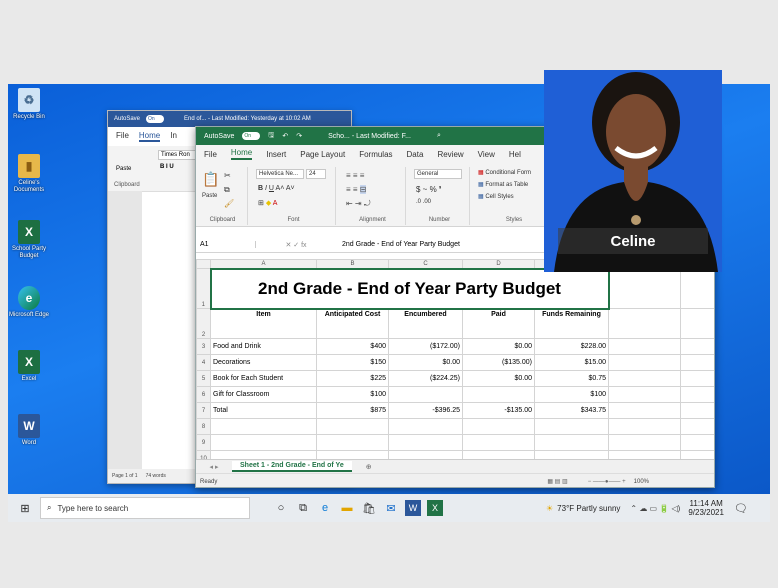  What do you see at coordinates (203, 288) in the screenshot?
I see `row-header: 1` at bounding box center [203, 288].